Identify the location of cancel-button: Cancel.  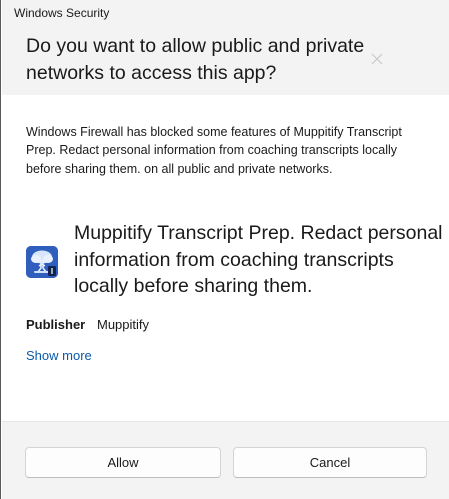
(330, 462).